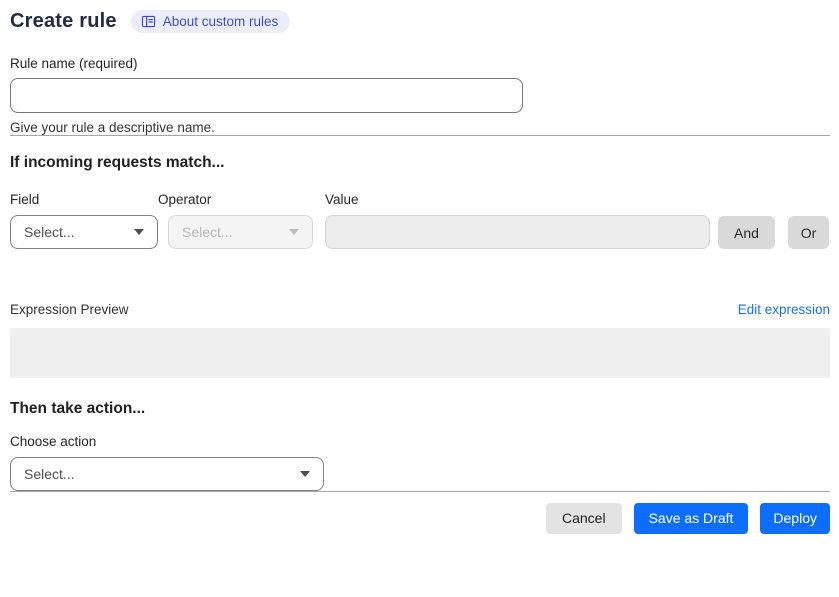 Image resolution: width=839 pixels, height=597 pixels. I want to click on value-input, so click(517, 232).